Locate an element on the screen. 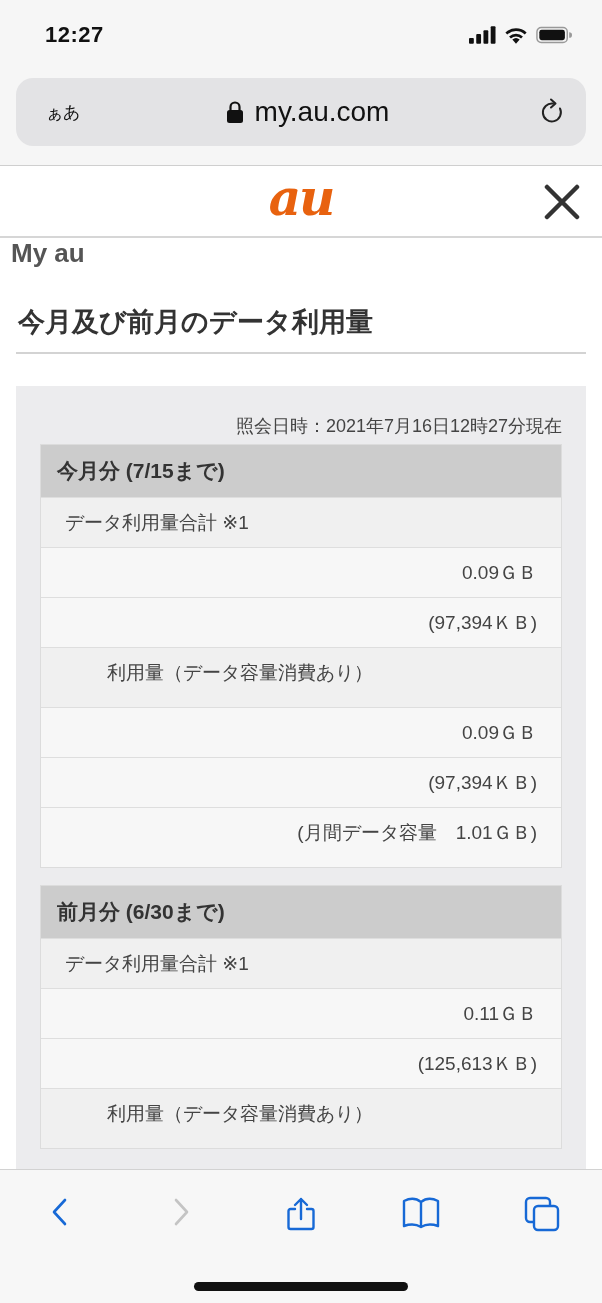 The height and width of the screenshot is (1303, 602). share-icon is located at coordinates (301, 1214).